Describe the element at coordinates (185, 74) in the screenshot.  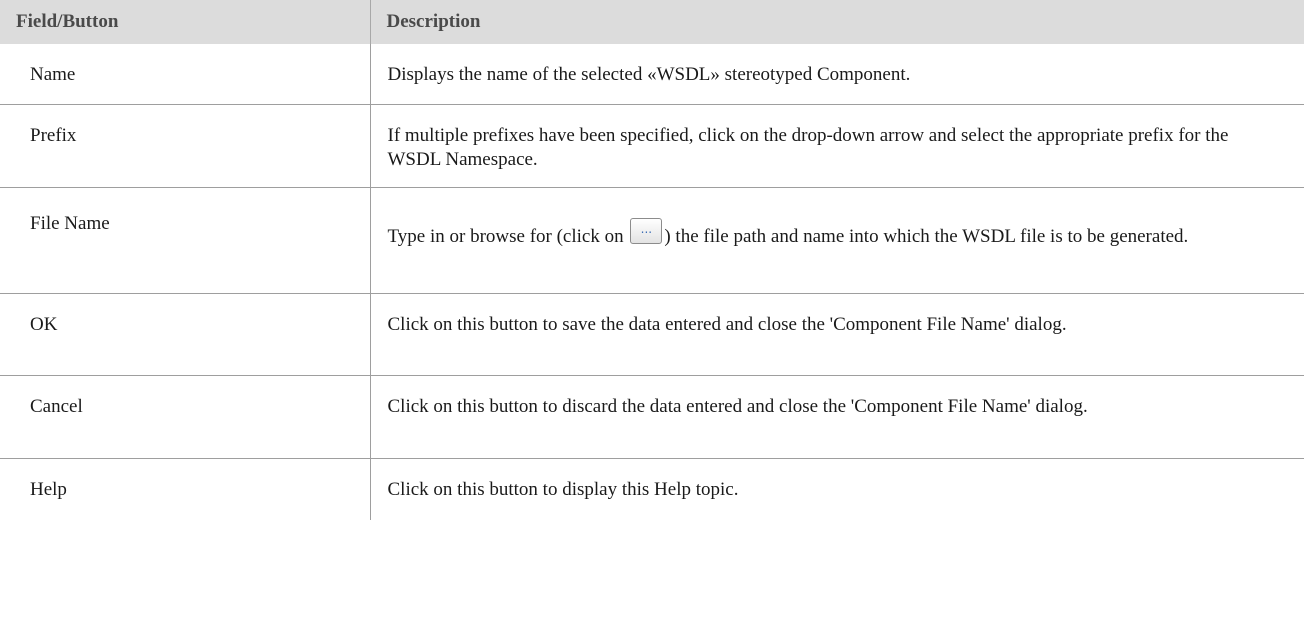
I see `field-name-cell: Name` at that location.